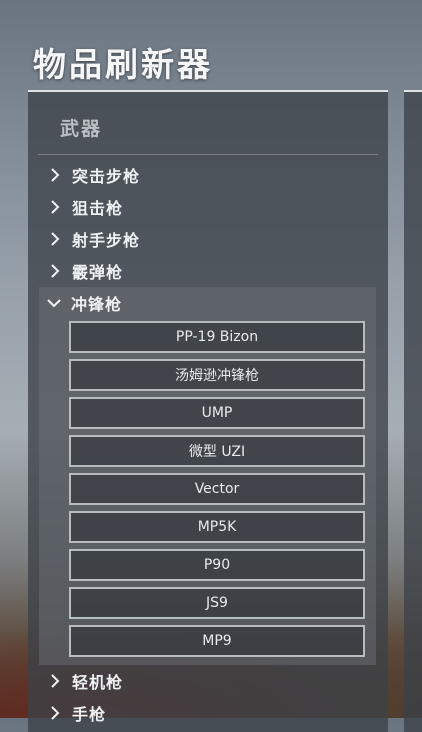 The image size is (422, 732). Describe the element at coordinates (217, 451) in the screenshot. I see `item-button-micro-uzi: 微型 UZI` at that location.